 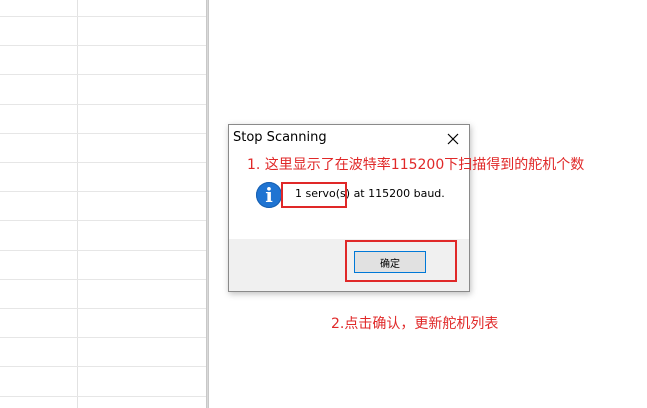 What do you see at coordinates (401, 261) in the screenshot?
I see `ok-button-highlight` at bounding box center [401, 261].